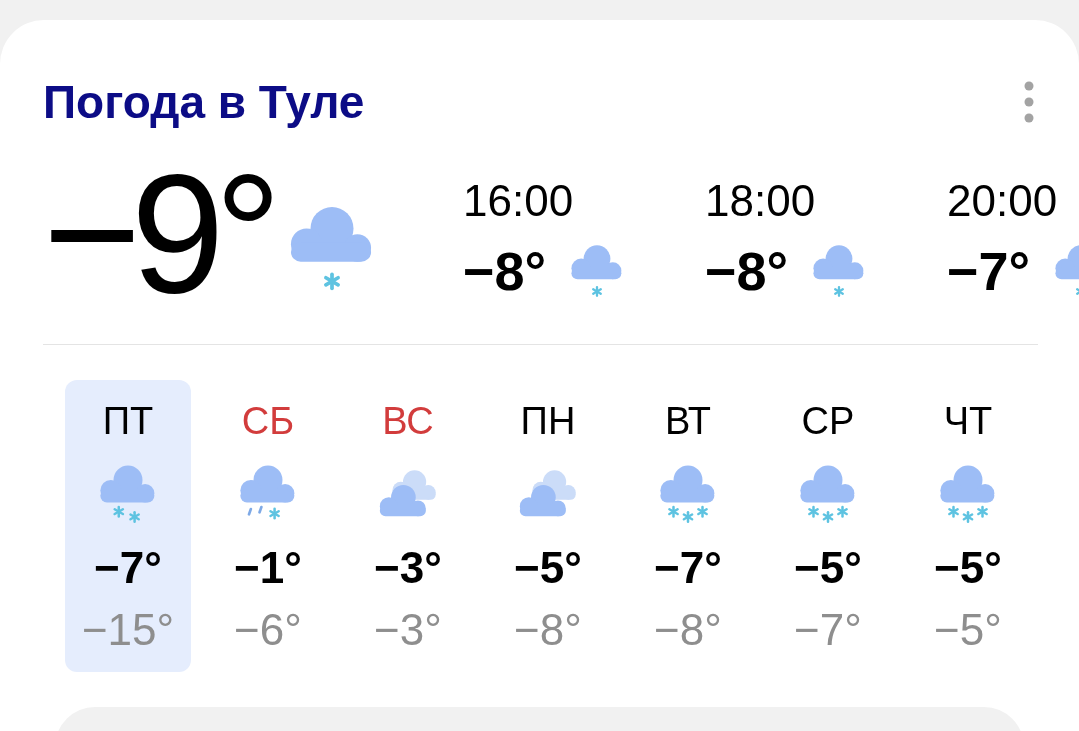 This screenshot has width=1079, height=731. What do you see at coordinates (1029, 102) in the screenshot?
I see `more-icon` at bounding box center [1029, 102].